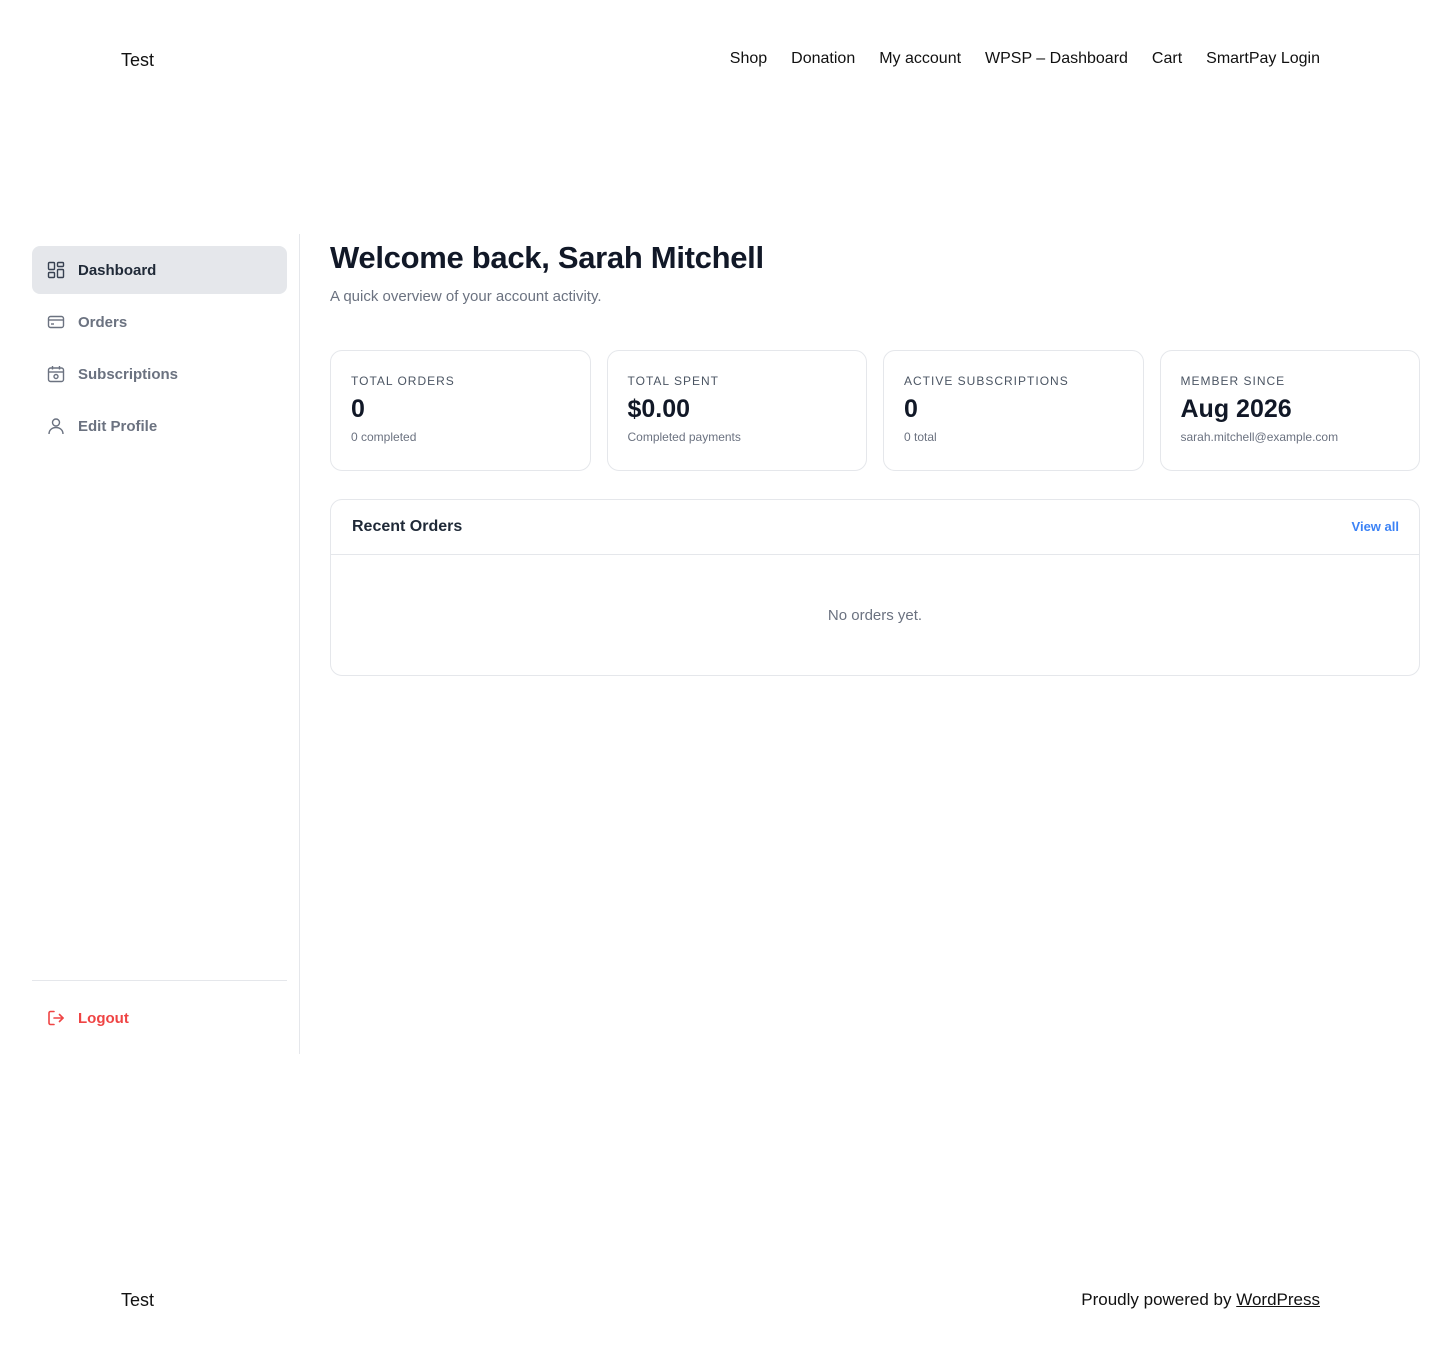 The width and height of the screenshot is (1440, 1362). What do you see at coordinates (1263, 59) in the screenshot?
I see `nav-smartpay-login: SmartPay Login` at bounding box center [1263, 59].